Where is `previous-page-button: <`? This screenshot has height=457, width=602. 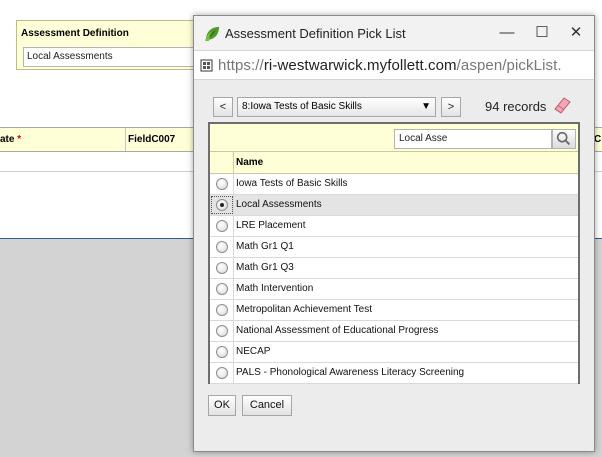
previous-page-button: < is located at coordinates (223, 107).